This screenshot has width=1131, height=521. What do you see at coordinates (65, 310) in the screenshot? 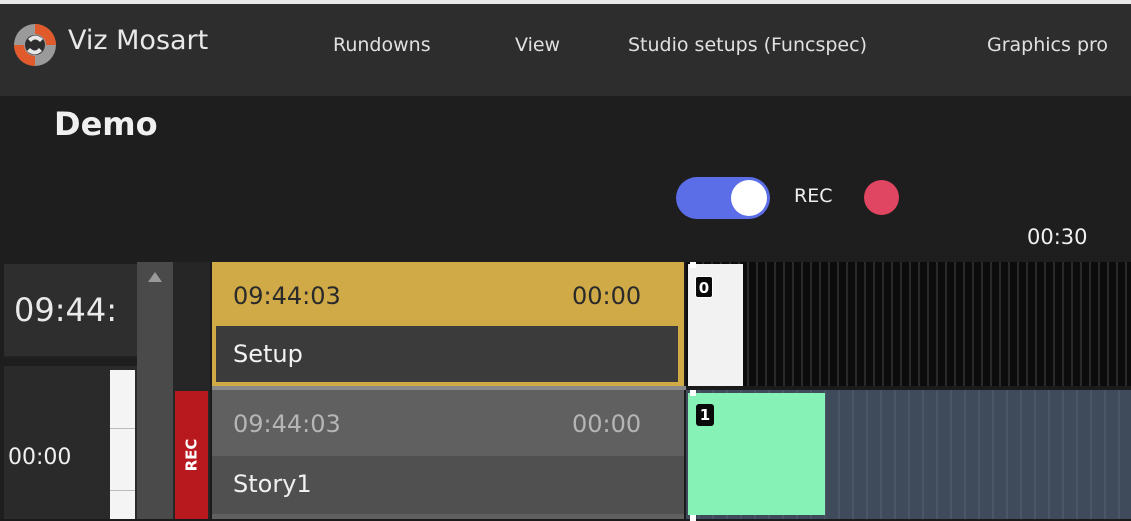
I see `current-time-clock: 09:44:` at bounding box center [65, 310].